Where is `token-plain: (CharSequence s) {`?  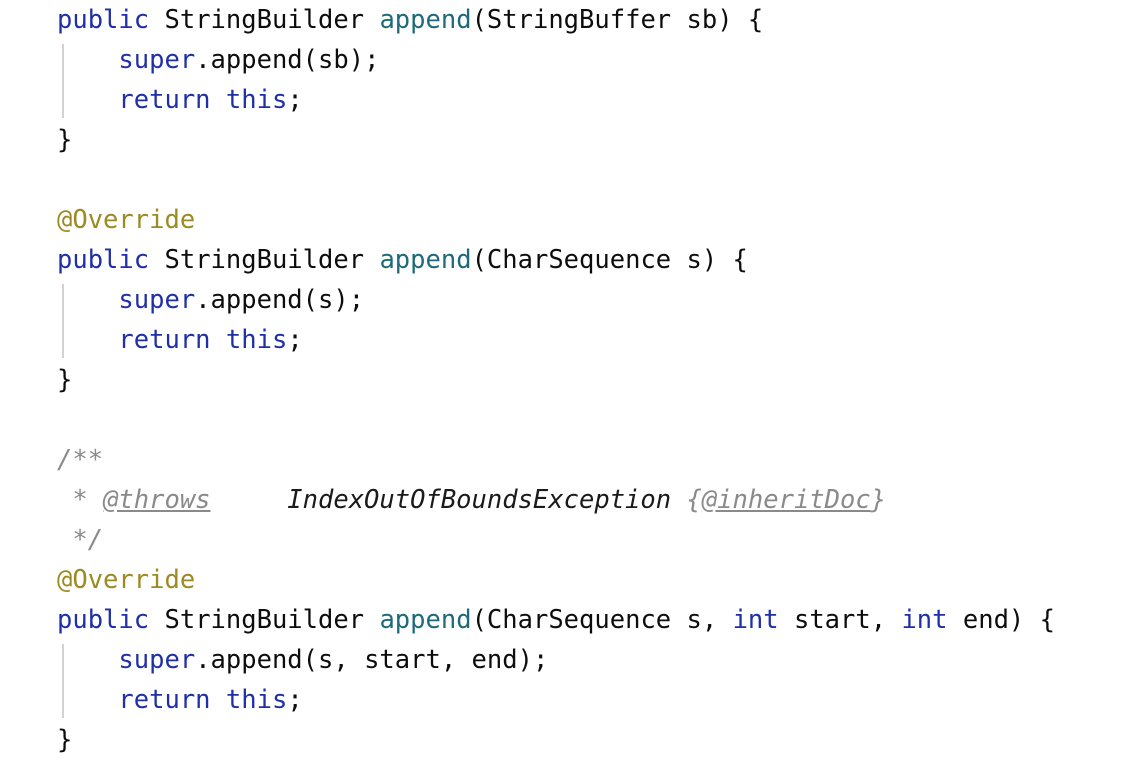
token-plain: (CharSequence s) { is located at coordinates (609, 260).